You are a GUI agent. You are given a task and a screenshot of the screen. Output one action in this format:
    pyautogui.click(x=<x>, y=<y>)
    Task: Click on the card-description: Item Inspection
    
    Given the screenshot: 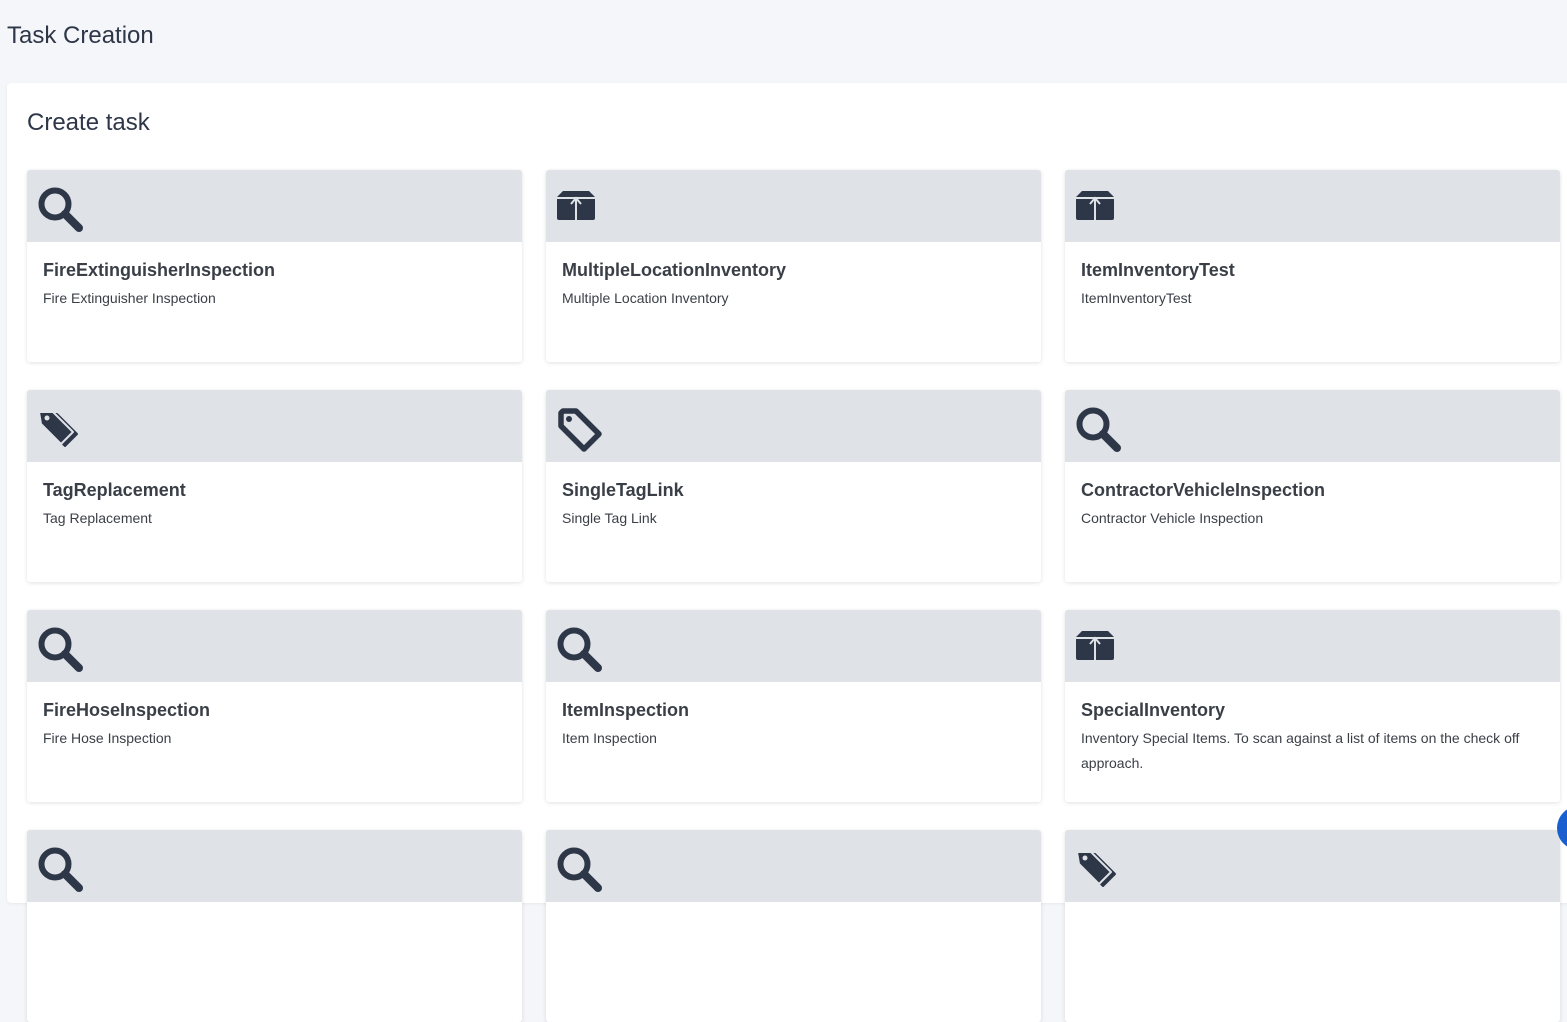 What is the action you would take?
    pyautogui.click(x=609, y=738)
    